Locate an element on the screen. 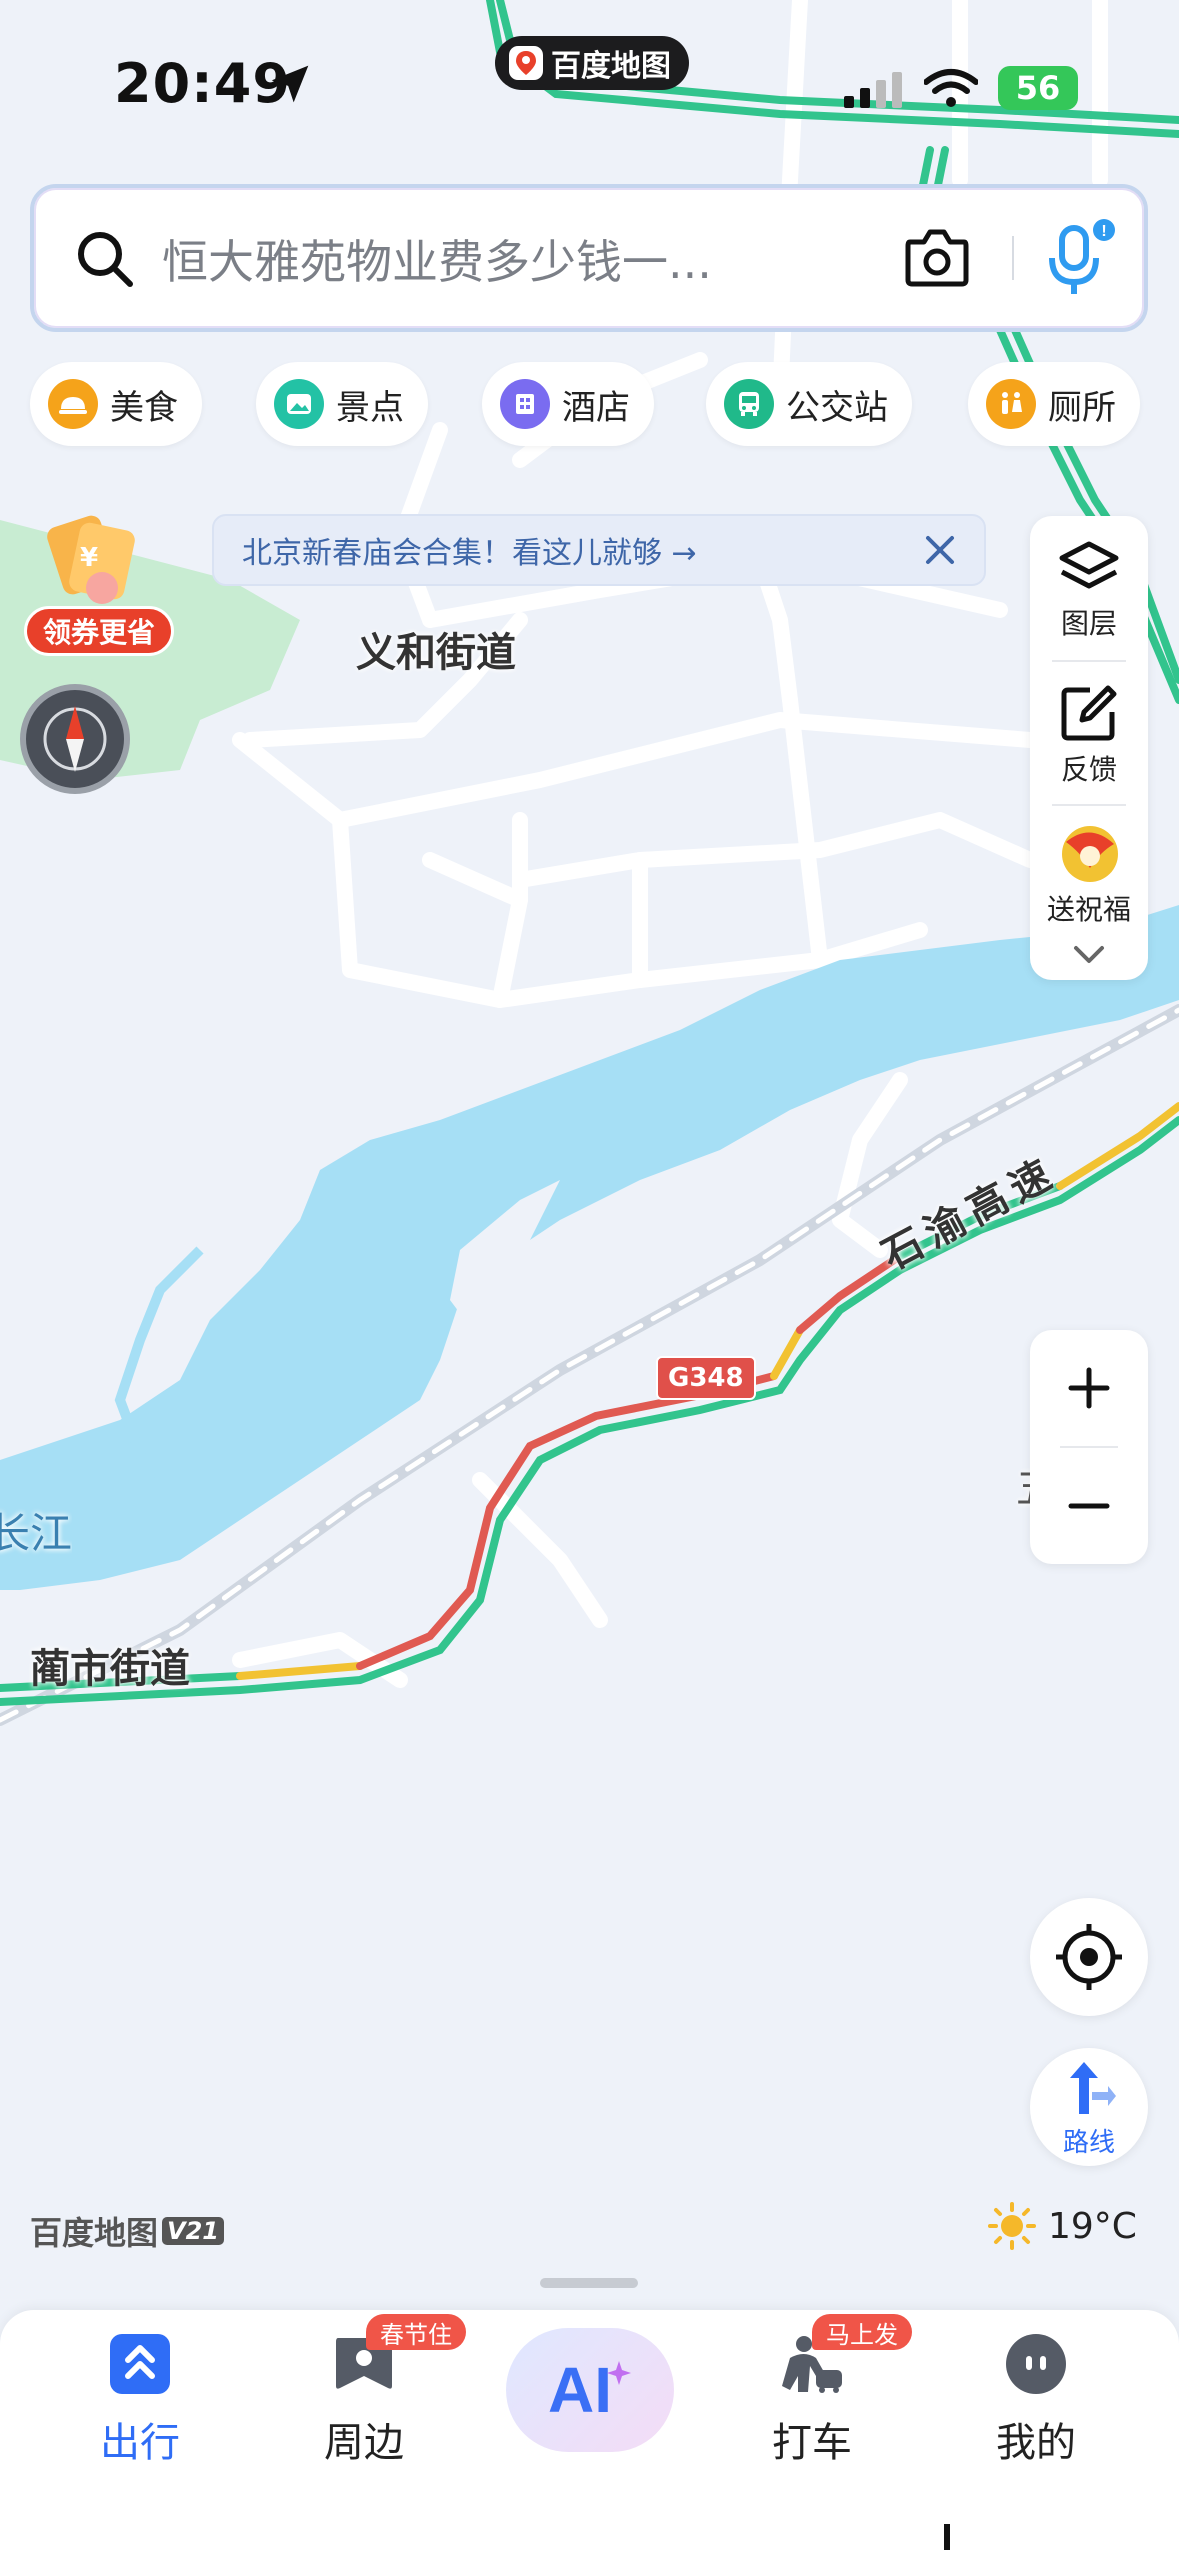 The width and height of the screenshot is (1179, 2556). category-food: 美食 is located at coordinates (116, 404).